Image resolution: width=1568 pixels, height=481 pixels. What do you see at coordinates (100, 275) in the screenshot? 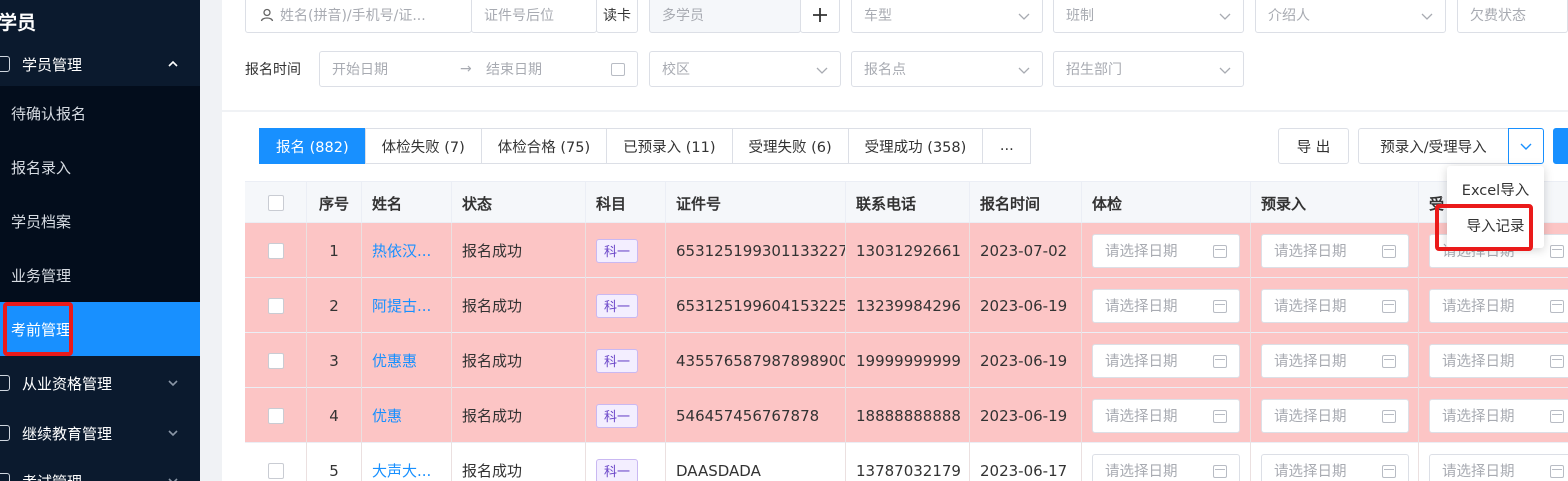
I see `sidebar-item-business-management: 业务管理` at bounding box center [100, 275].